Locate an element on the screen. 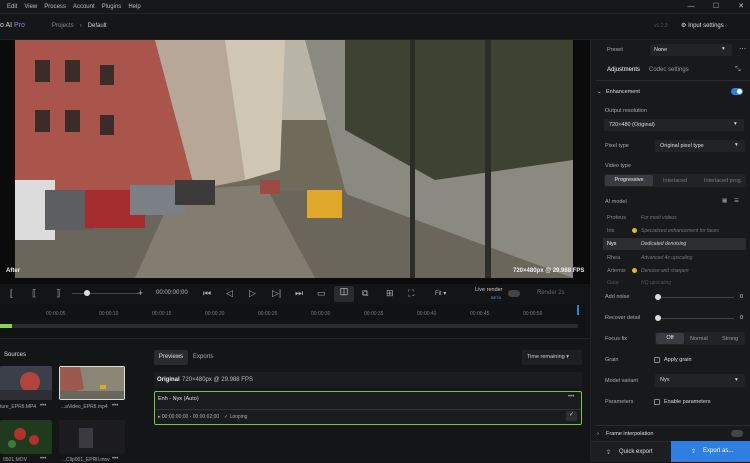 This screenshot has width=750, height=463. menu-help: Help is located at coordinates (134, 7).